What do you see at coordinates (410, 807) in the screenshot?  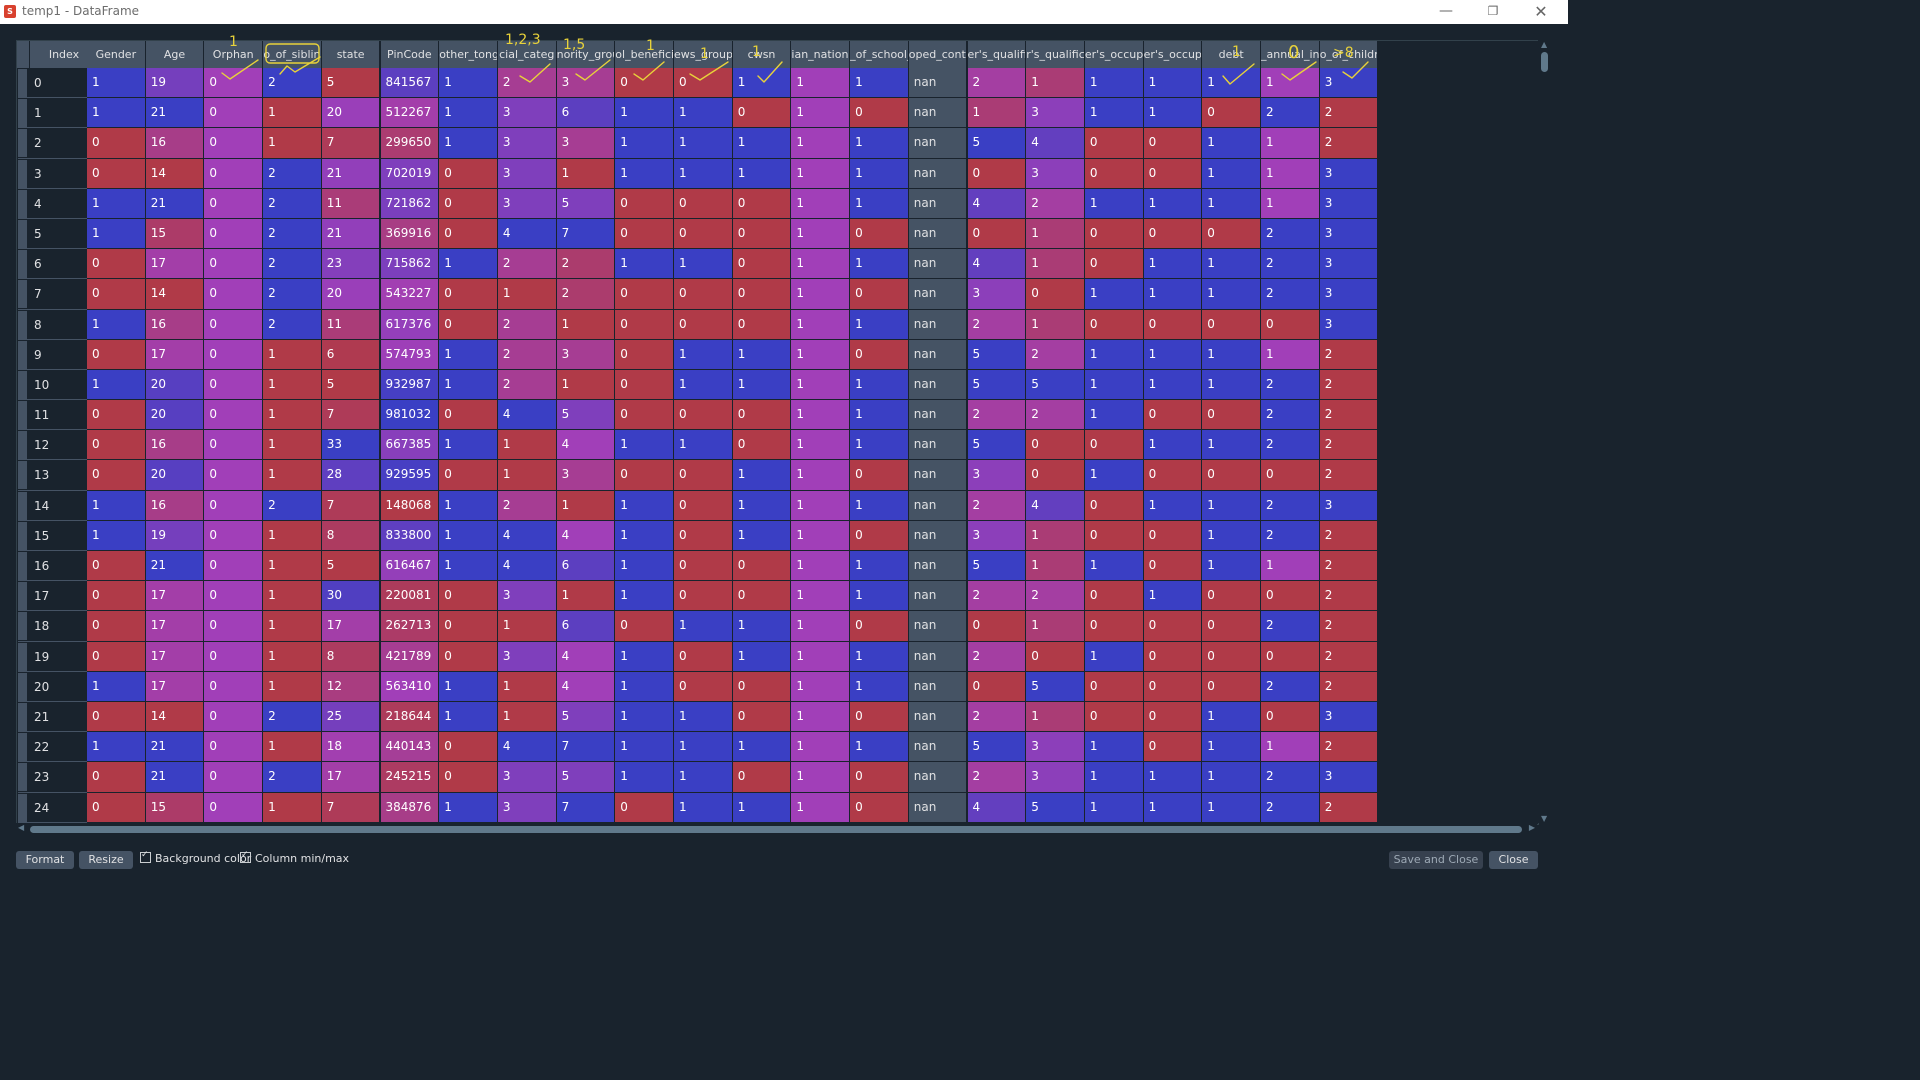 I see `table-cell: 384876` at bounding box center [410, 807].